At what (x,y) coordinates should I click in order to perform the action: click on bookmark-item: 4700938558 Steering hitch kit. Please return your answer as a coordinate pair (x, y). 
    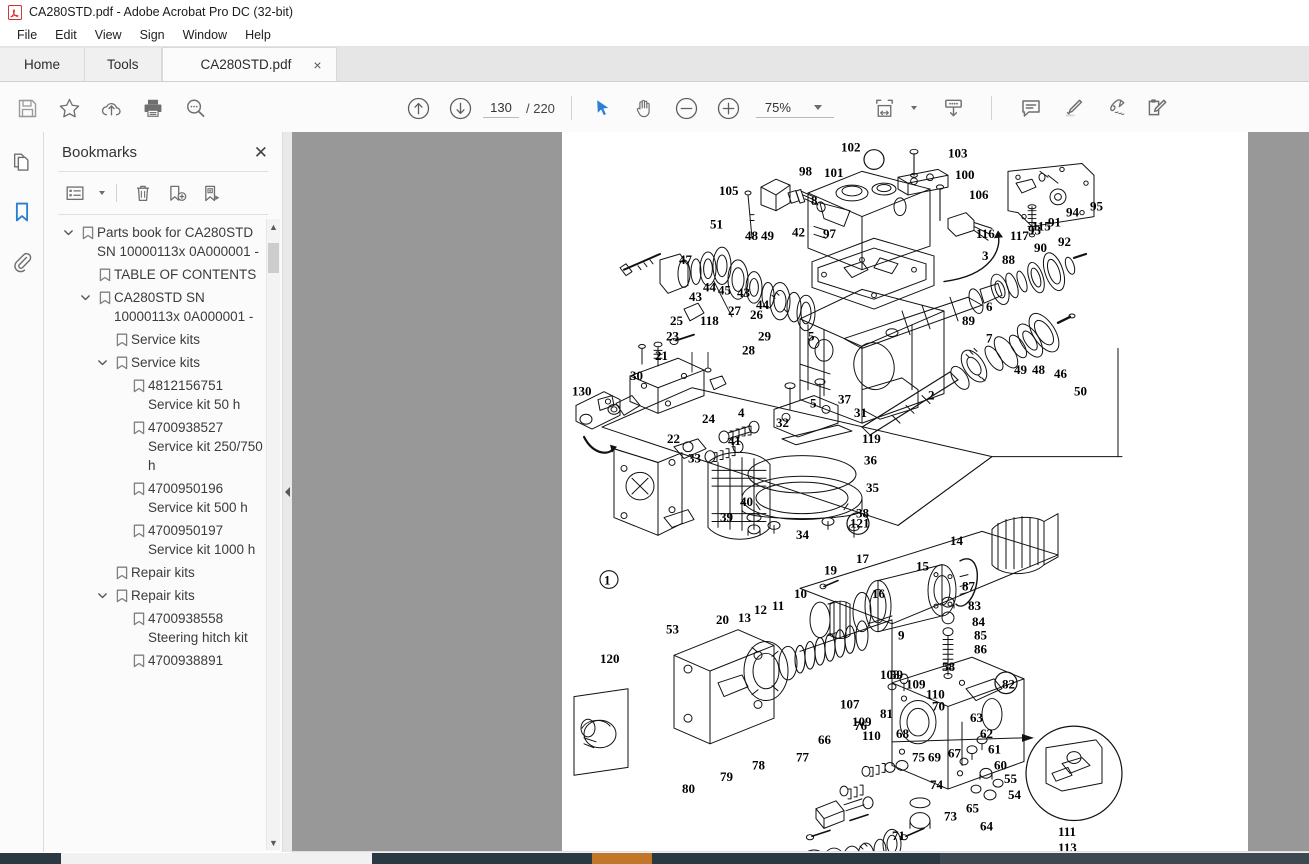
    Looking at the image, I should click on (163, 628).